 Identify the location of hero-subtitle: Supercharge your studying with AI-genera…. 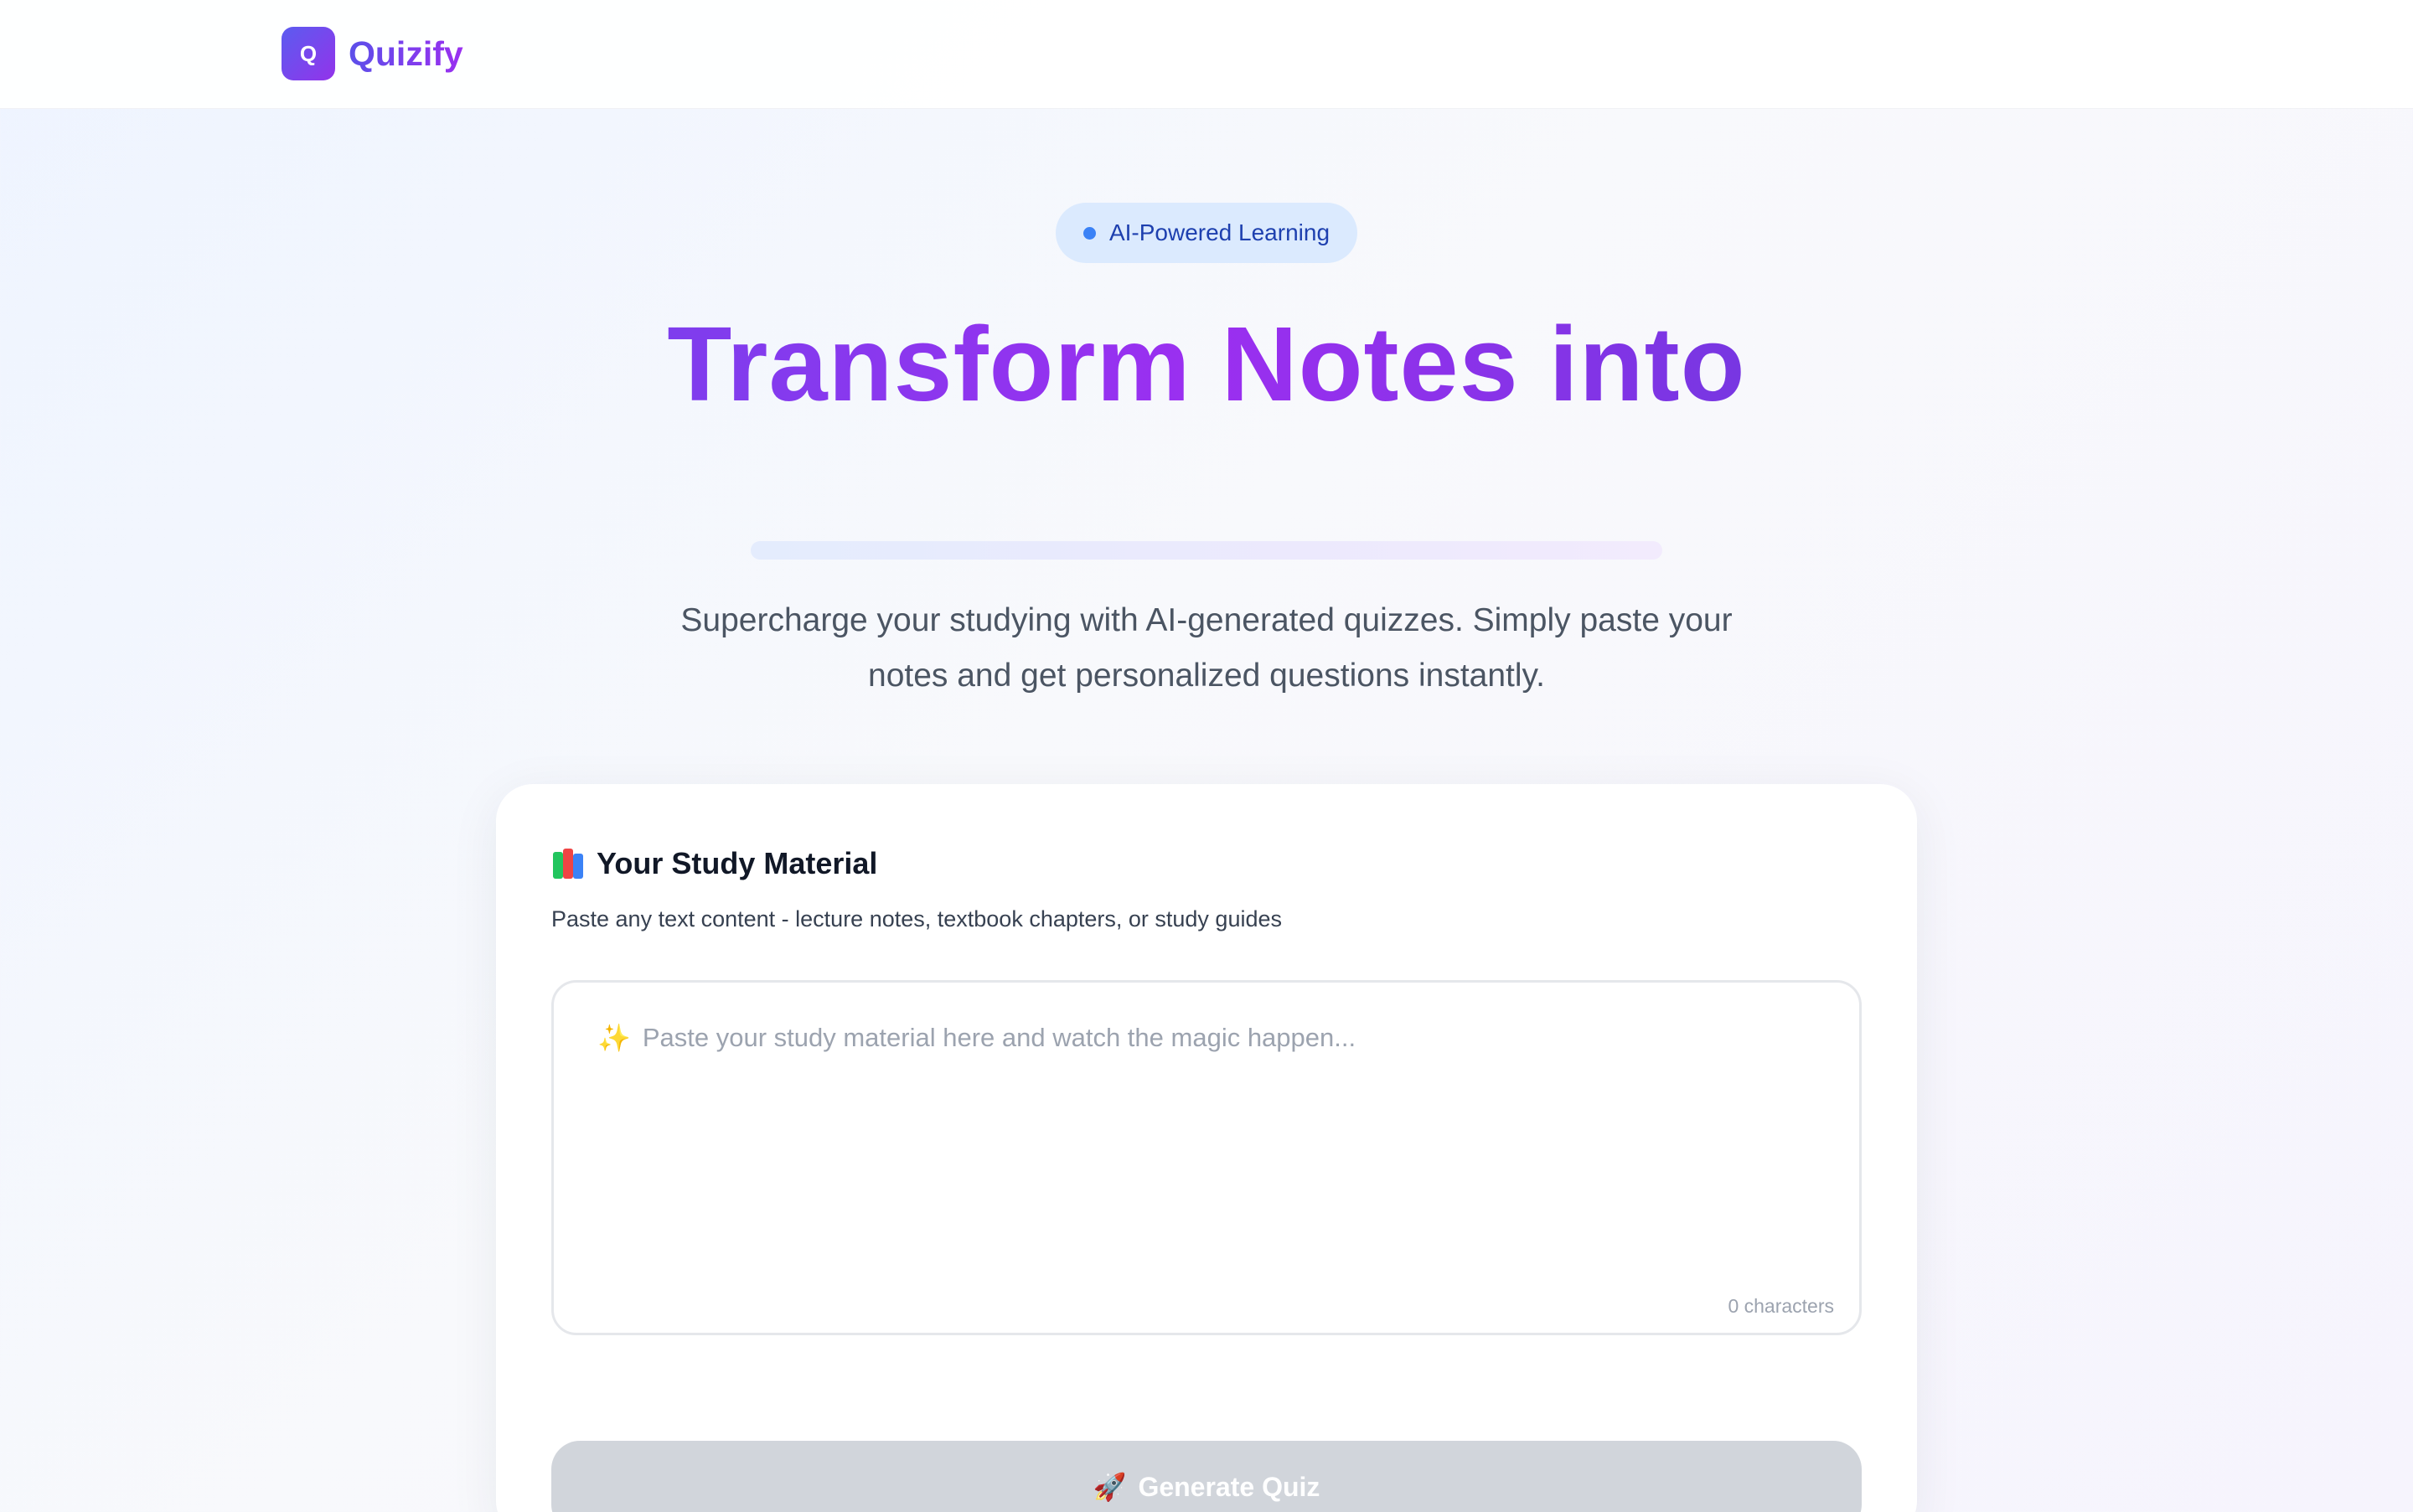
(1206, 648).